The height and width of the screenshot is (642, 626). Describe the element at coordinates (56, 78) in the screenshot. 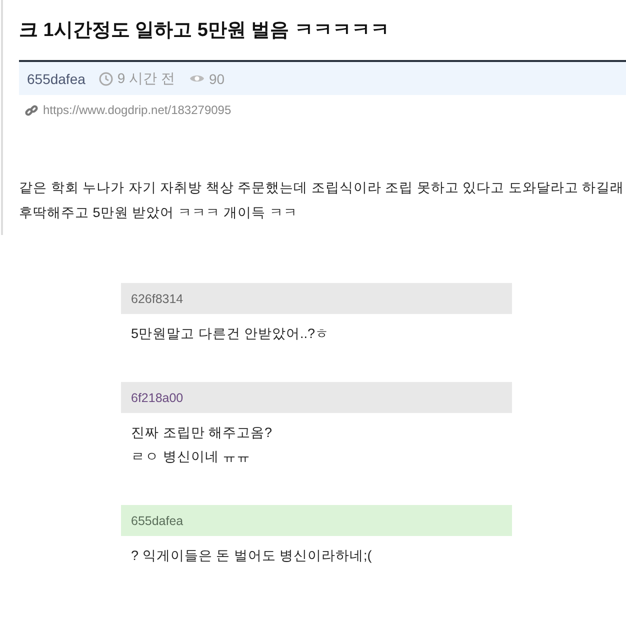

I see `author-name: 655dafea` at that location.